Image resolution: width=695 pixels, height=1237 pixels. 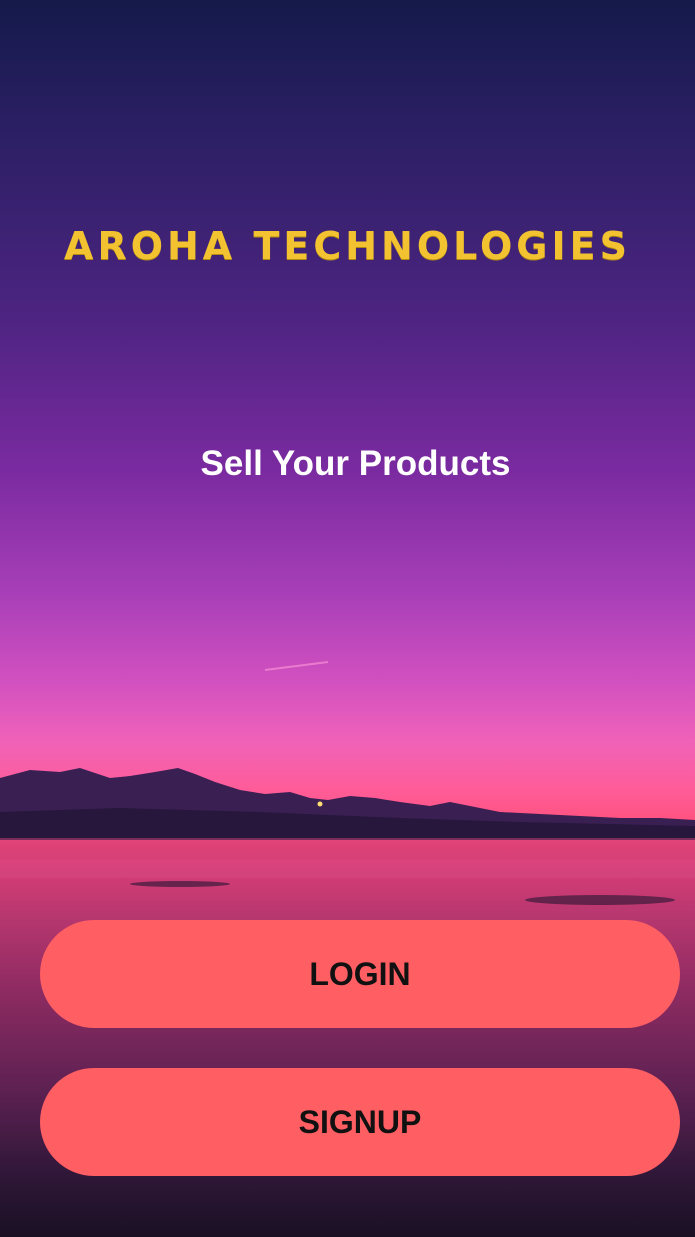 I want to click on tagline: Sell Your Products, so click(x=355, y=463).